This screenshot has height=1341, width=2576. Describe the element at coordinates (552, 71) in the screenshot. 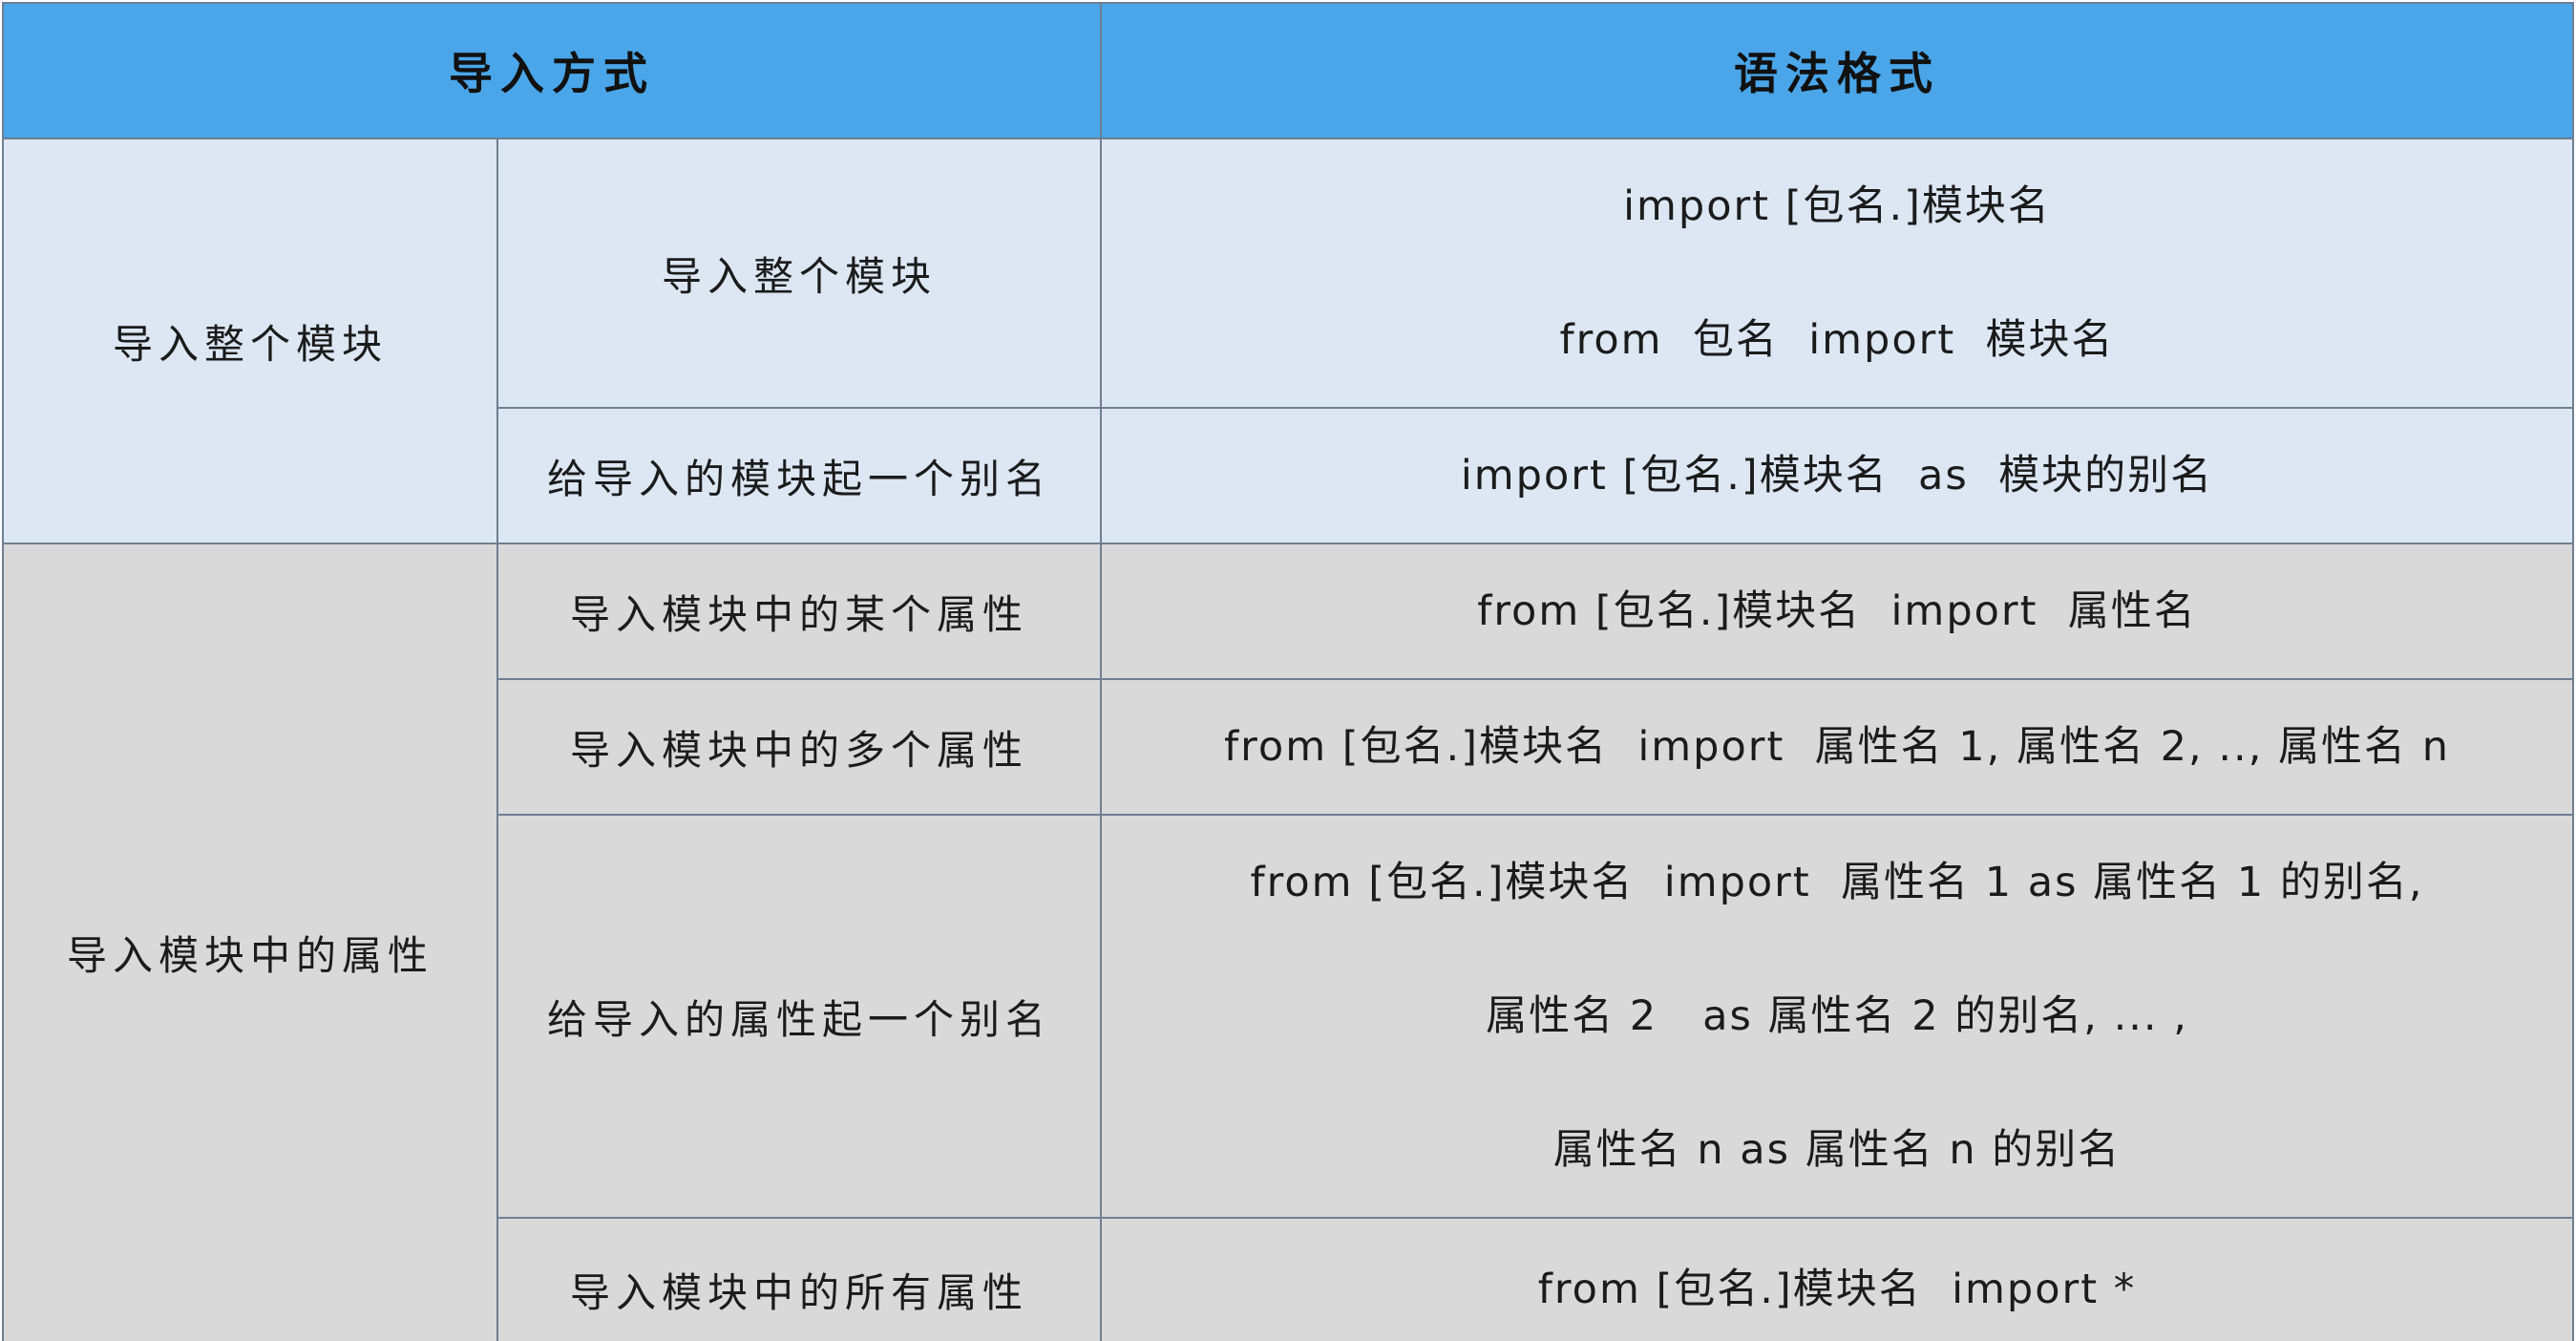

I see `header-method: 导入方式` at that location.